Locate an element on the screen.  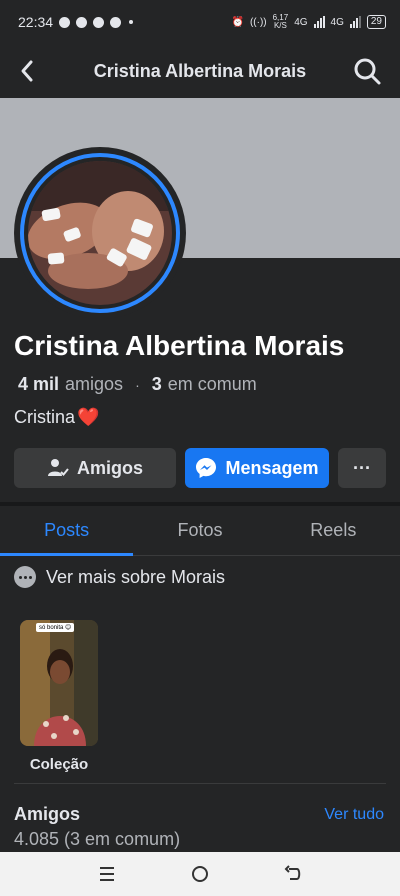
bio-text: Cristina is located at coordinates (45, 417).